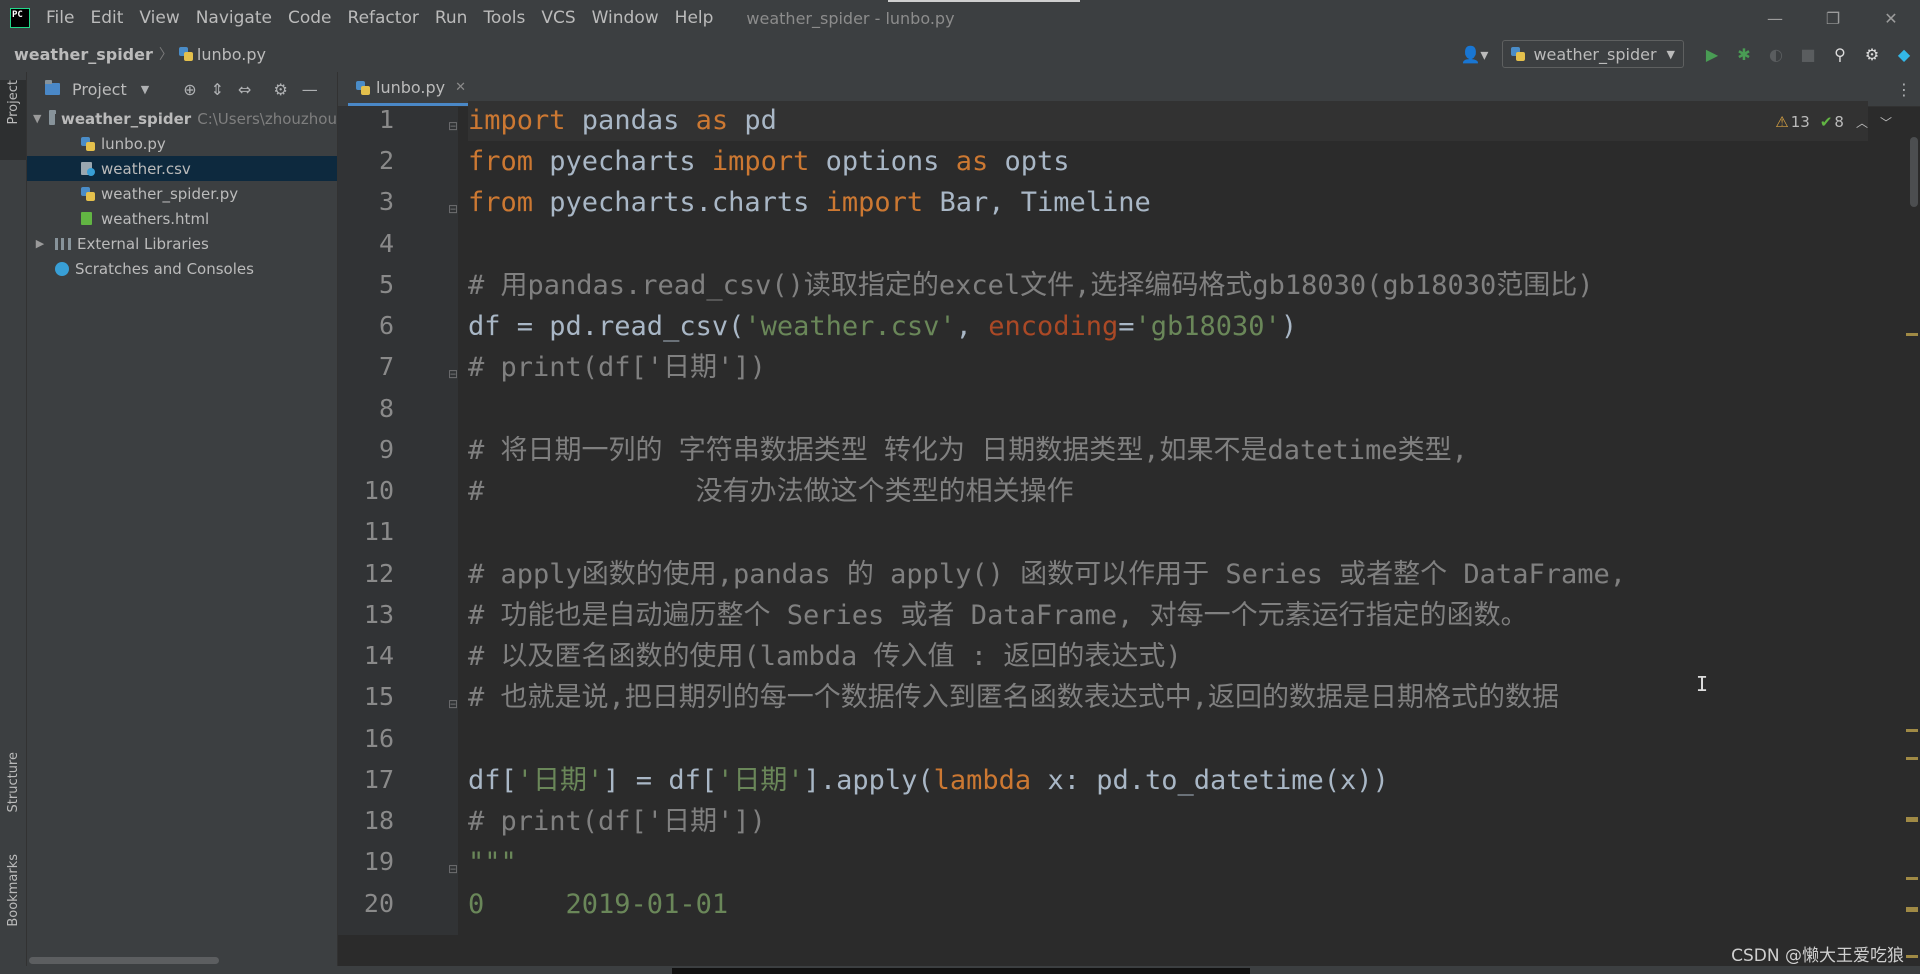  I want to click on tool-tab-structure-label: Structure, so click(13, 782).